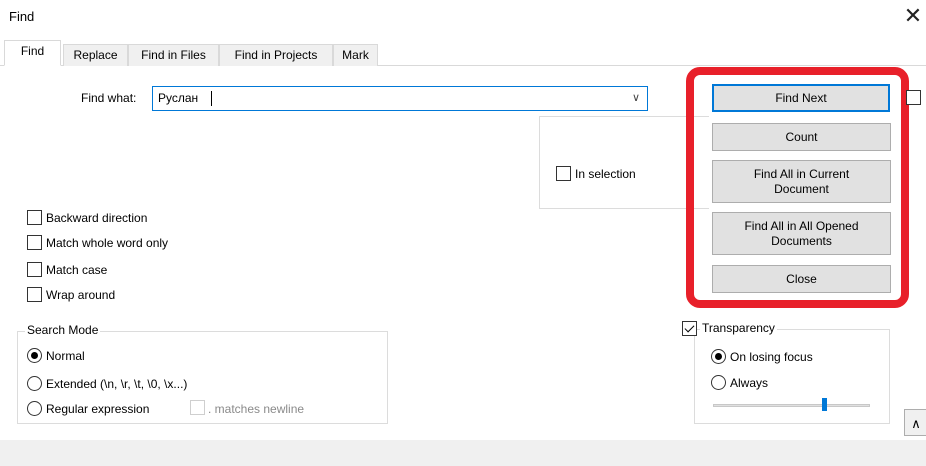  I want to click on extended-radio, so click(34, 383).